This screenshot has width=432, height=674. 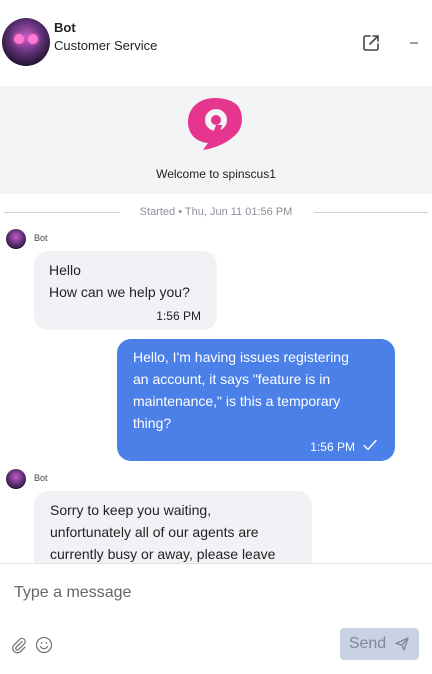 I want to click on send-button-label: Send, so click(x=367, y=643).